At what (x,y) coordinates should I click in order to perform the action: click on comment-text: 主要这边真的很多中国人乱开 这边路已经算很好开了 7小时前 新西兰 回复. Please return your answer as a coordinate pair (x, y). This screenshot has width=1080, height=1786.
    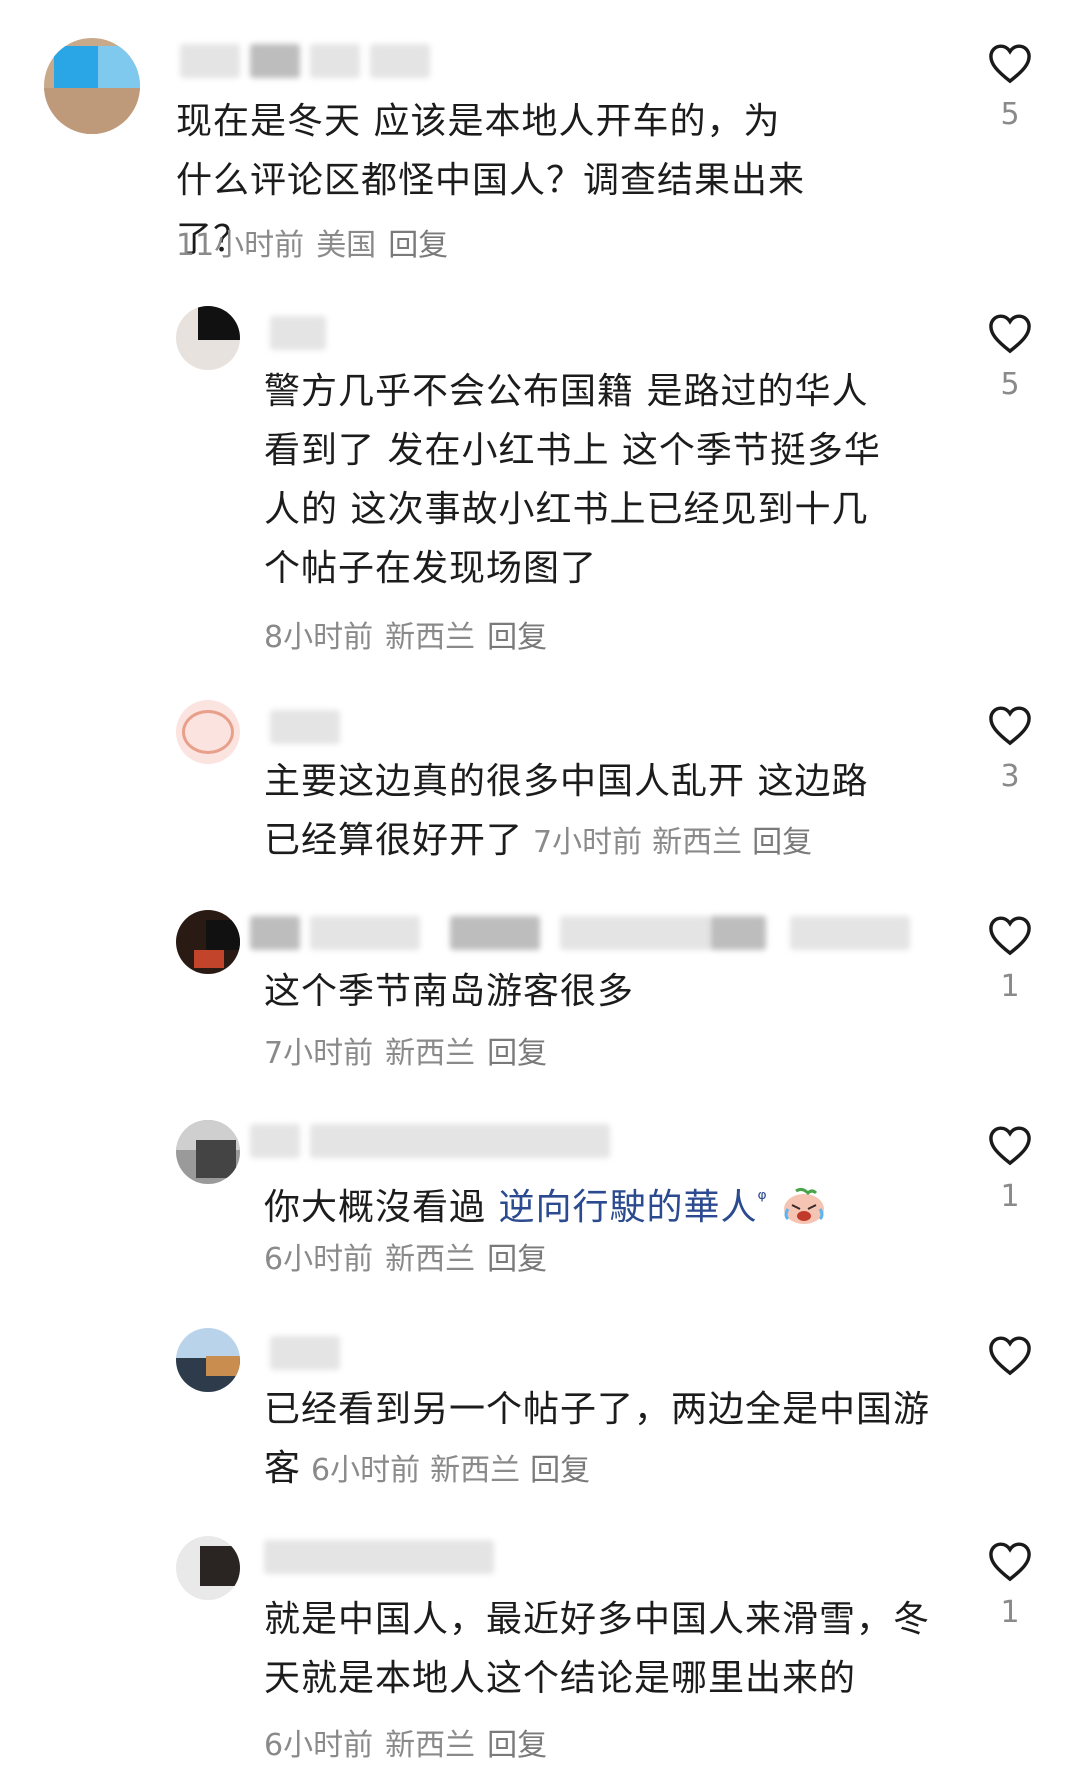
    Looking at the image, I should click on (566, 811).